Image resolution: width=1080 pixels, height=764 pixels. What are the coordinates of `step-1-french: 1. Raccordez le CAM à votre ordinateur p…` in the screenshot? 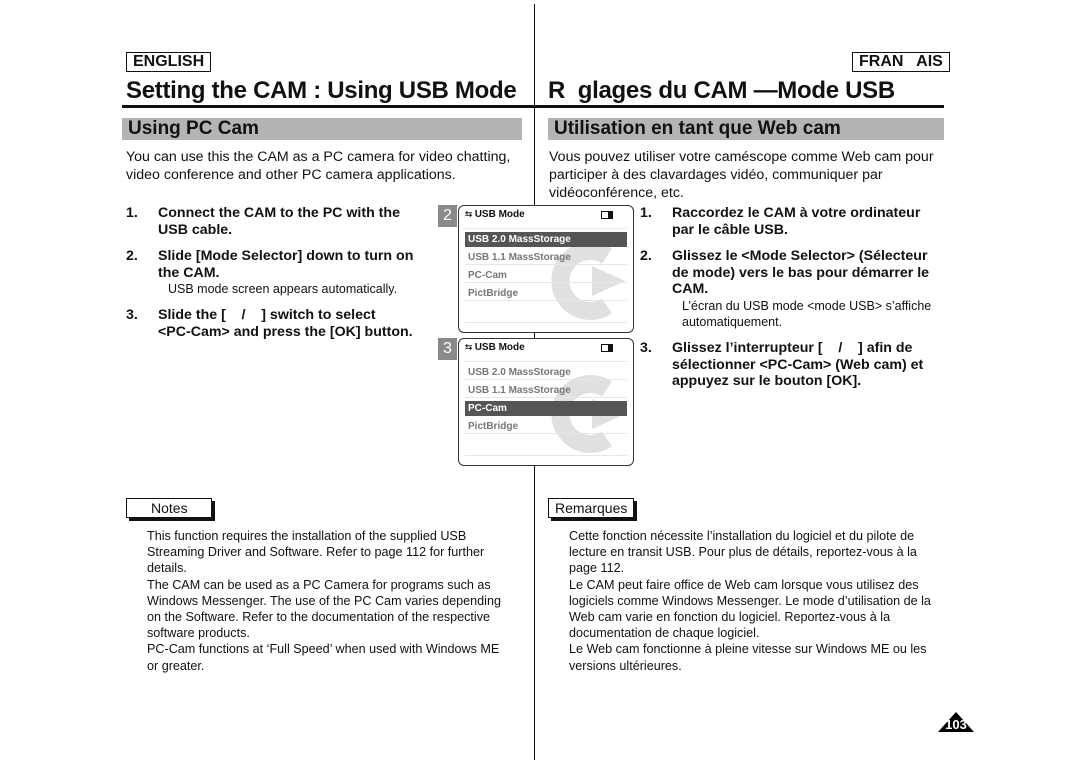 It's located at (795, 221).